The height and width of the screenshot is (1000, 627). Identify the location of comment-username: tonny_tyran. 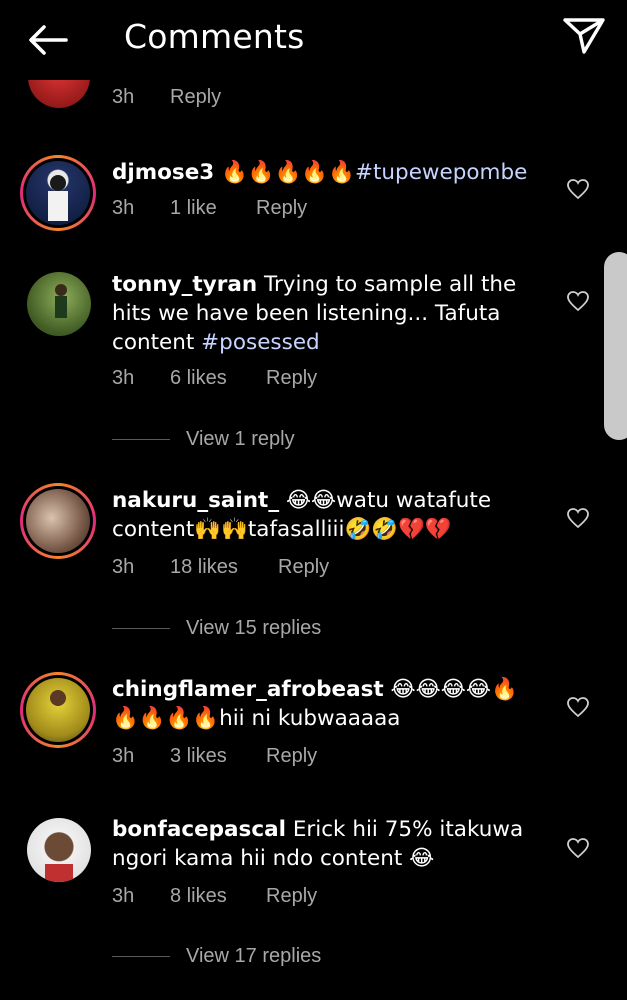
(184, 284).